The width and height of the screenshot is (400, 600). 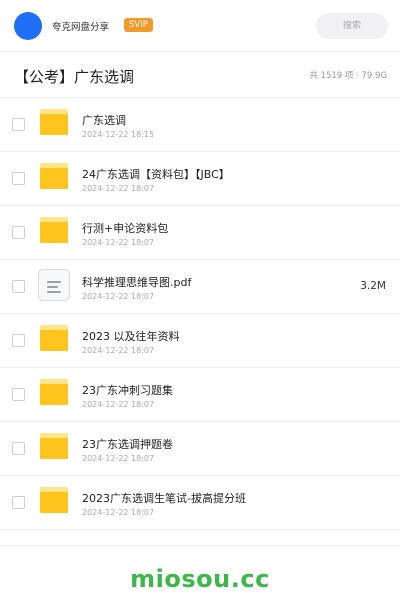 I want to click on file-date: 2024-12-22 18:15, so click(x=118, y=134).